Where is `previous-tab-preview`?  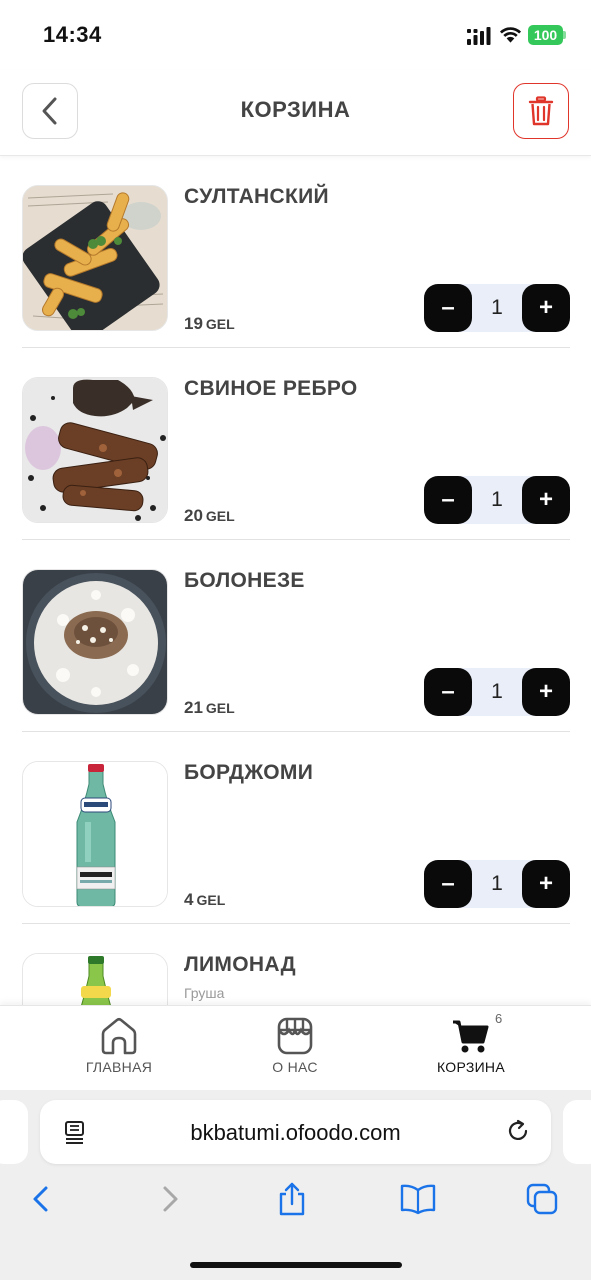
previous-tab-preview is located at coordinates (14, 1132).